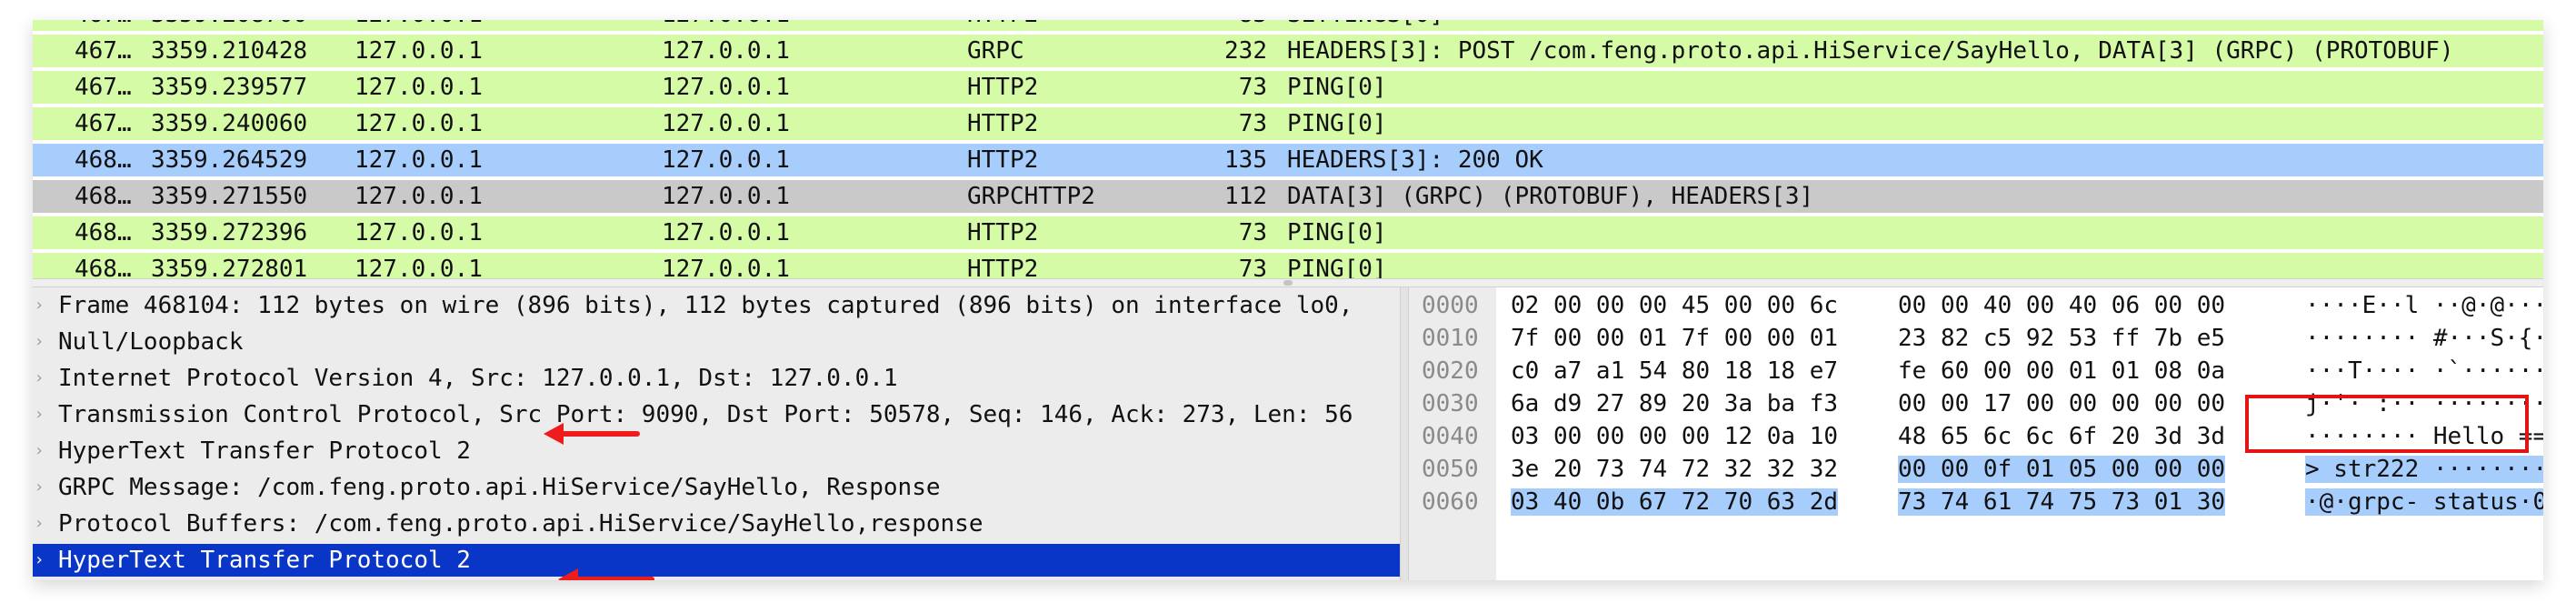 The width and height of the screenshot is (2576, 613). I want to click on hex-bytes: 00 00 17 00 00 00 00 00, so click(2061, 404).